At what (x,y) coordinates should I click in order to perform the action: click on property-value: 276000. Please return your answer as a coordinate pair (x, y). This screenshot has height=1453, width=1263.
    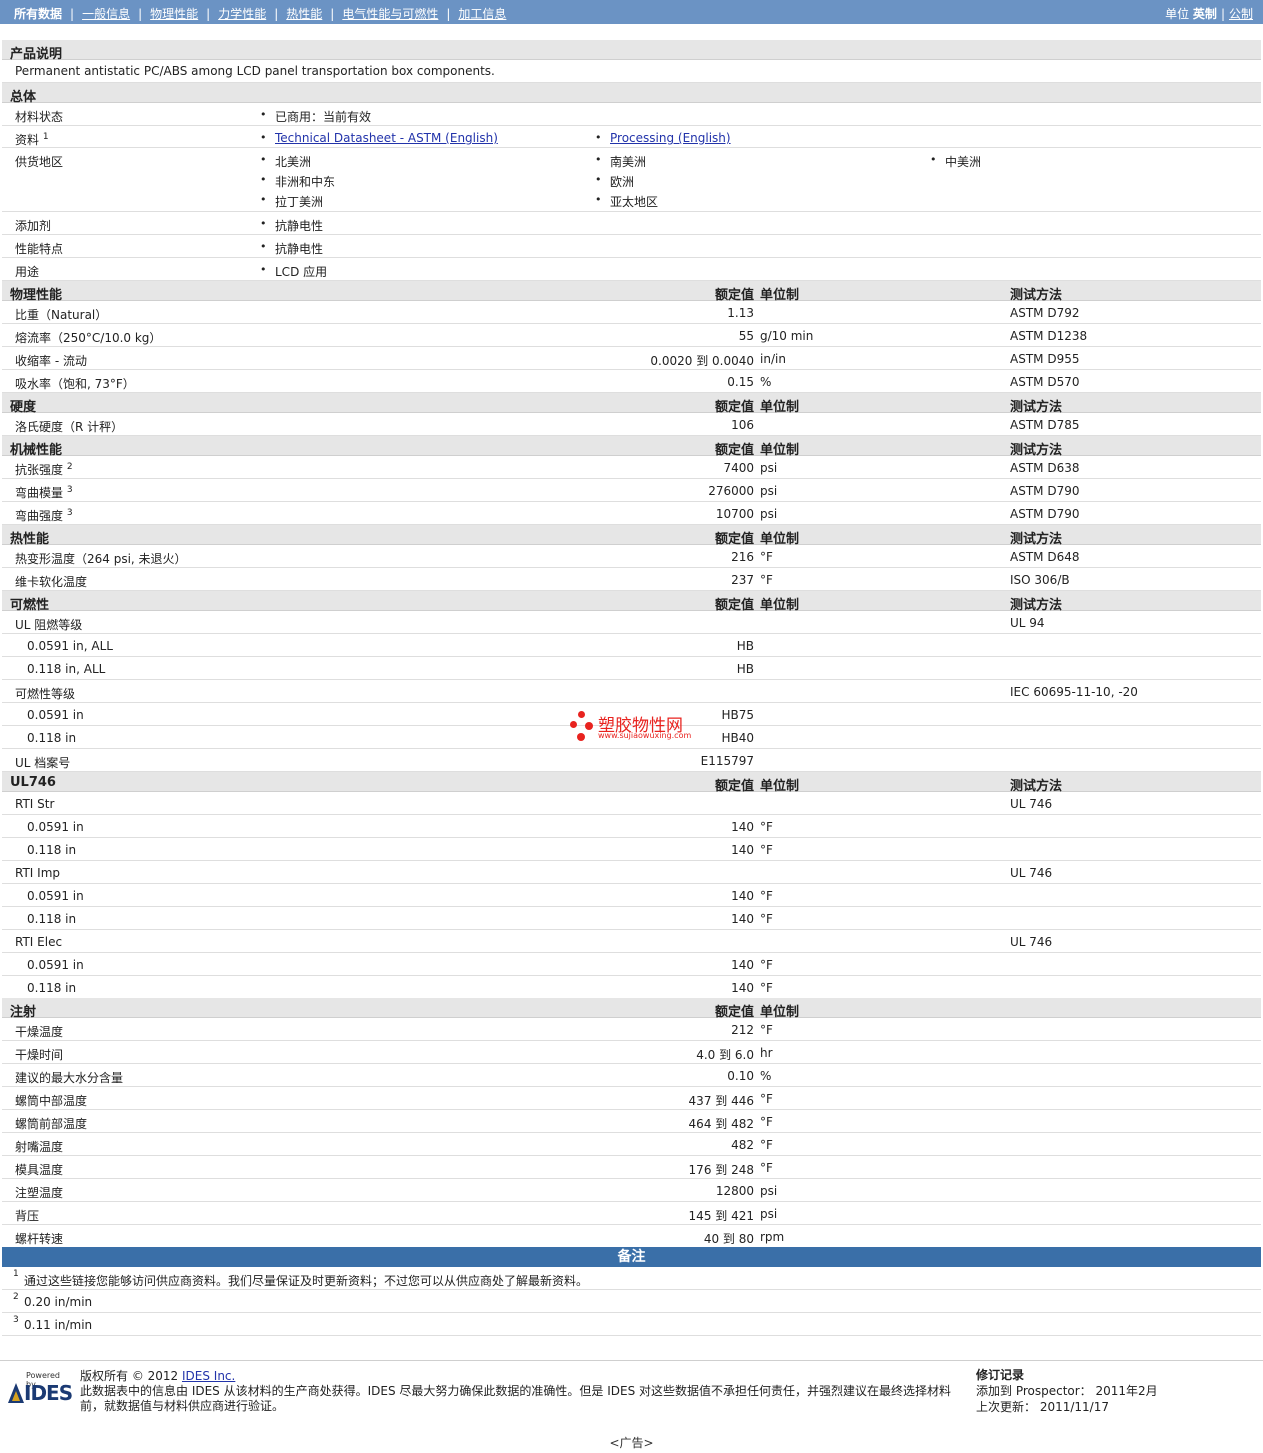
    Looking at the image, I should click on (731, 491).